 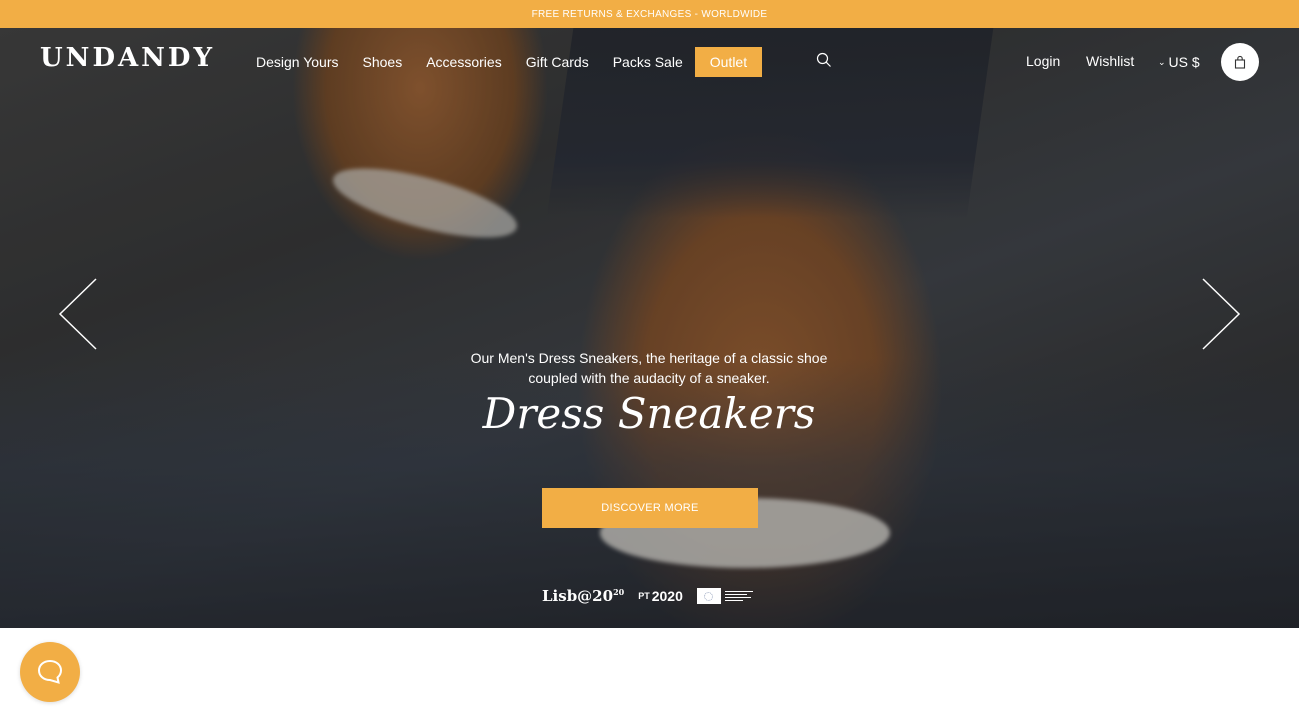 I want to click on eu-flag-icon, so click(x=708, y=596).